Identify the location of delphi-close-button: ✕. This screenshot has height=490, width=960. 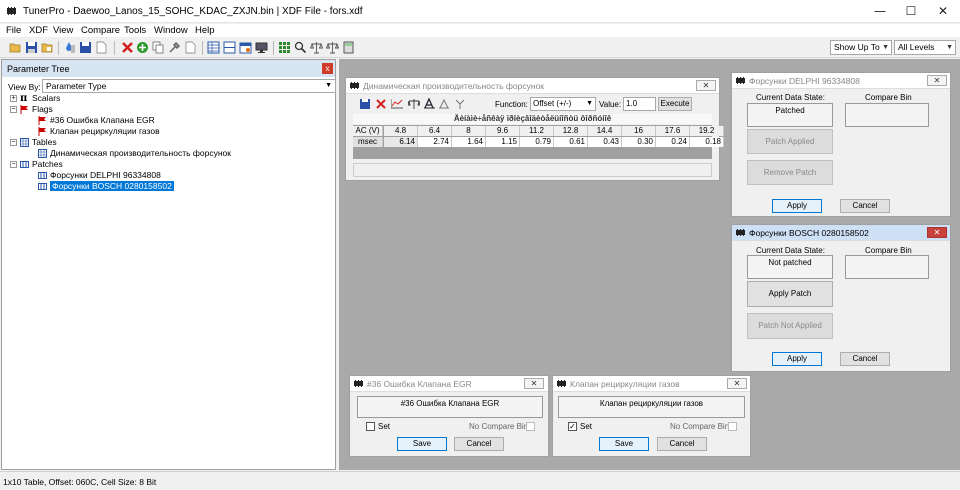
(937, 80).